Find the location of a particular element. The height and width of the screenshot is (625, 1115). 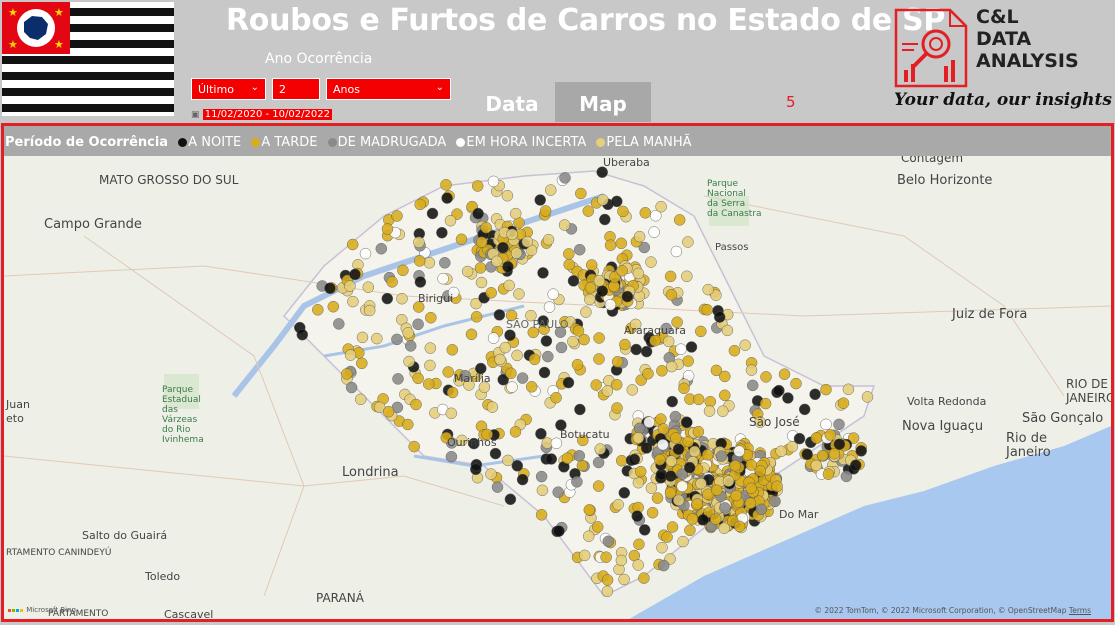

tab-map: Map is located at coordinates (603, 102).